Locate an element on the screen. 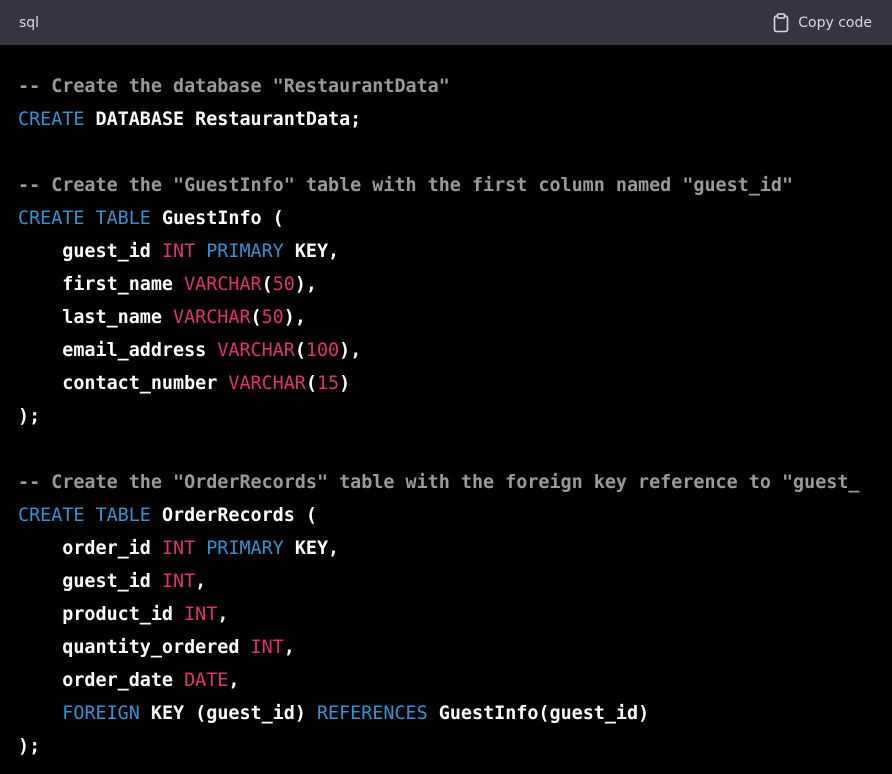 The width and height of the screenshot is (892, 774). code-line: contact_number VARCHAR(15) is located at coordinates (455, 383).